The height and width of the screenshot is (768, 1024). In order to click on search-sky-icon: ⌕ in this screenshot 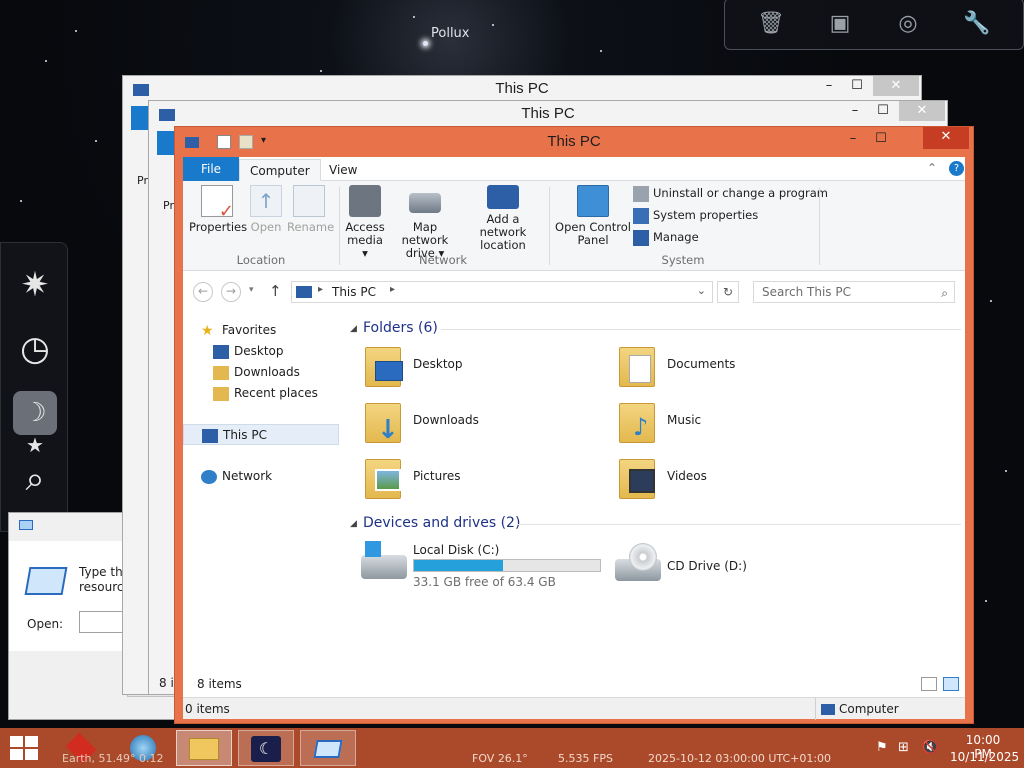, I will do `click(35, 479)`.